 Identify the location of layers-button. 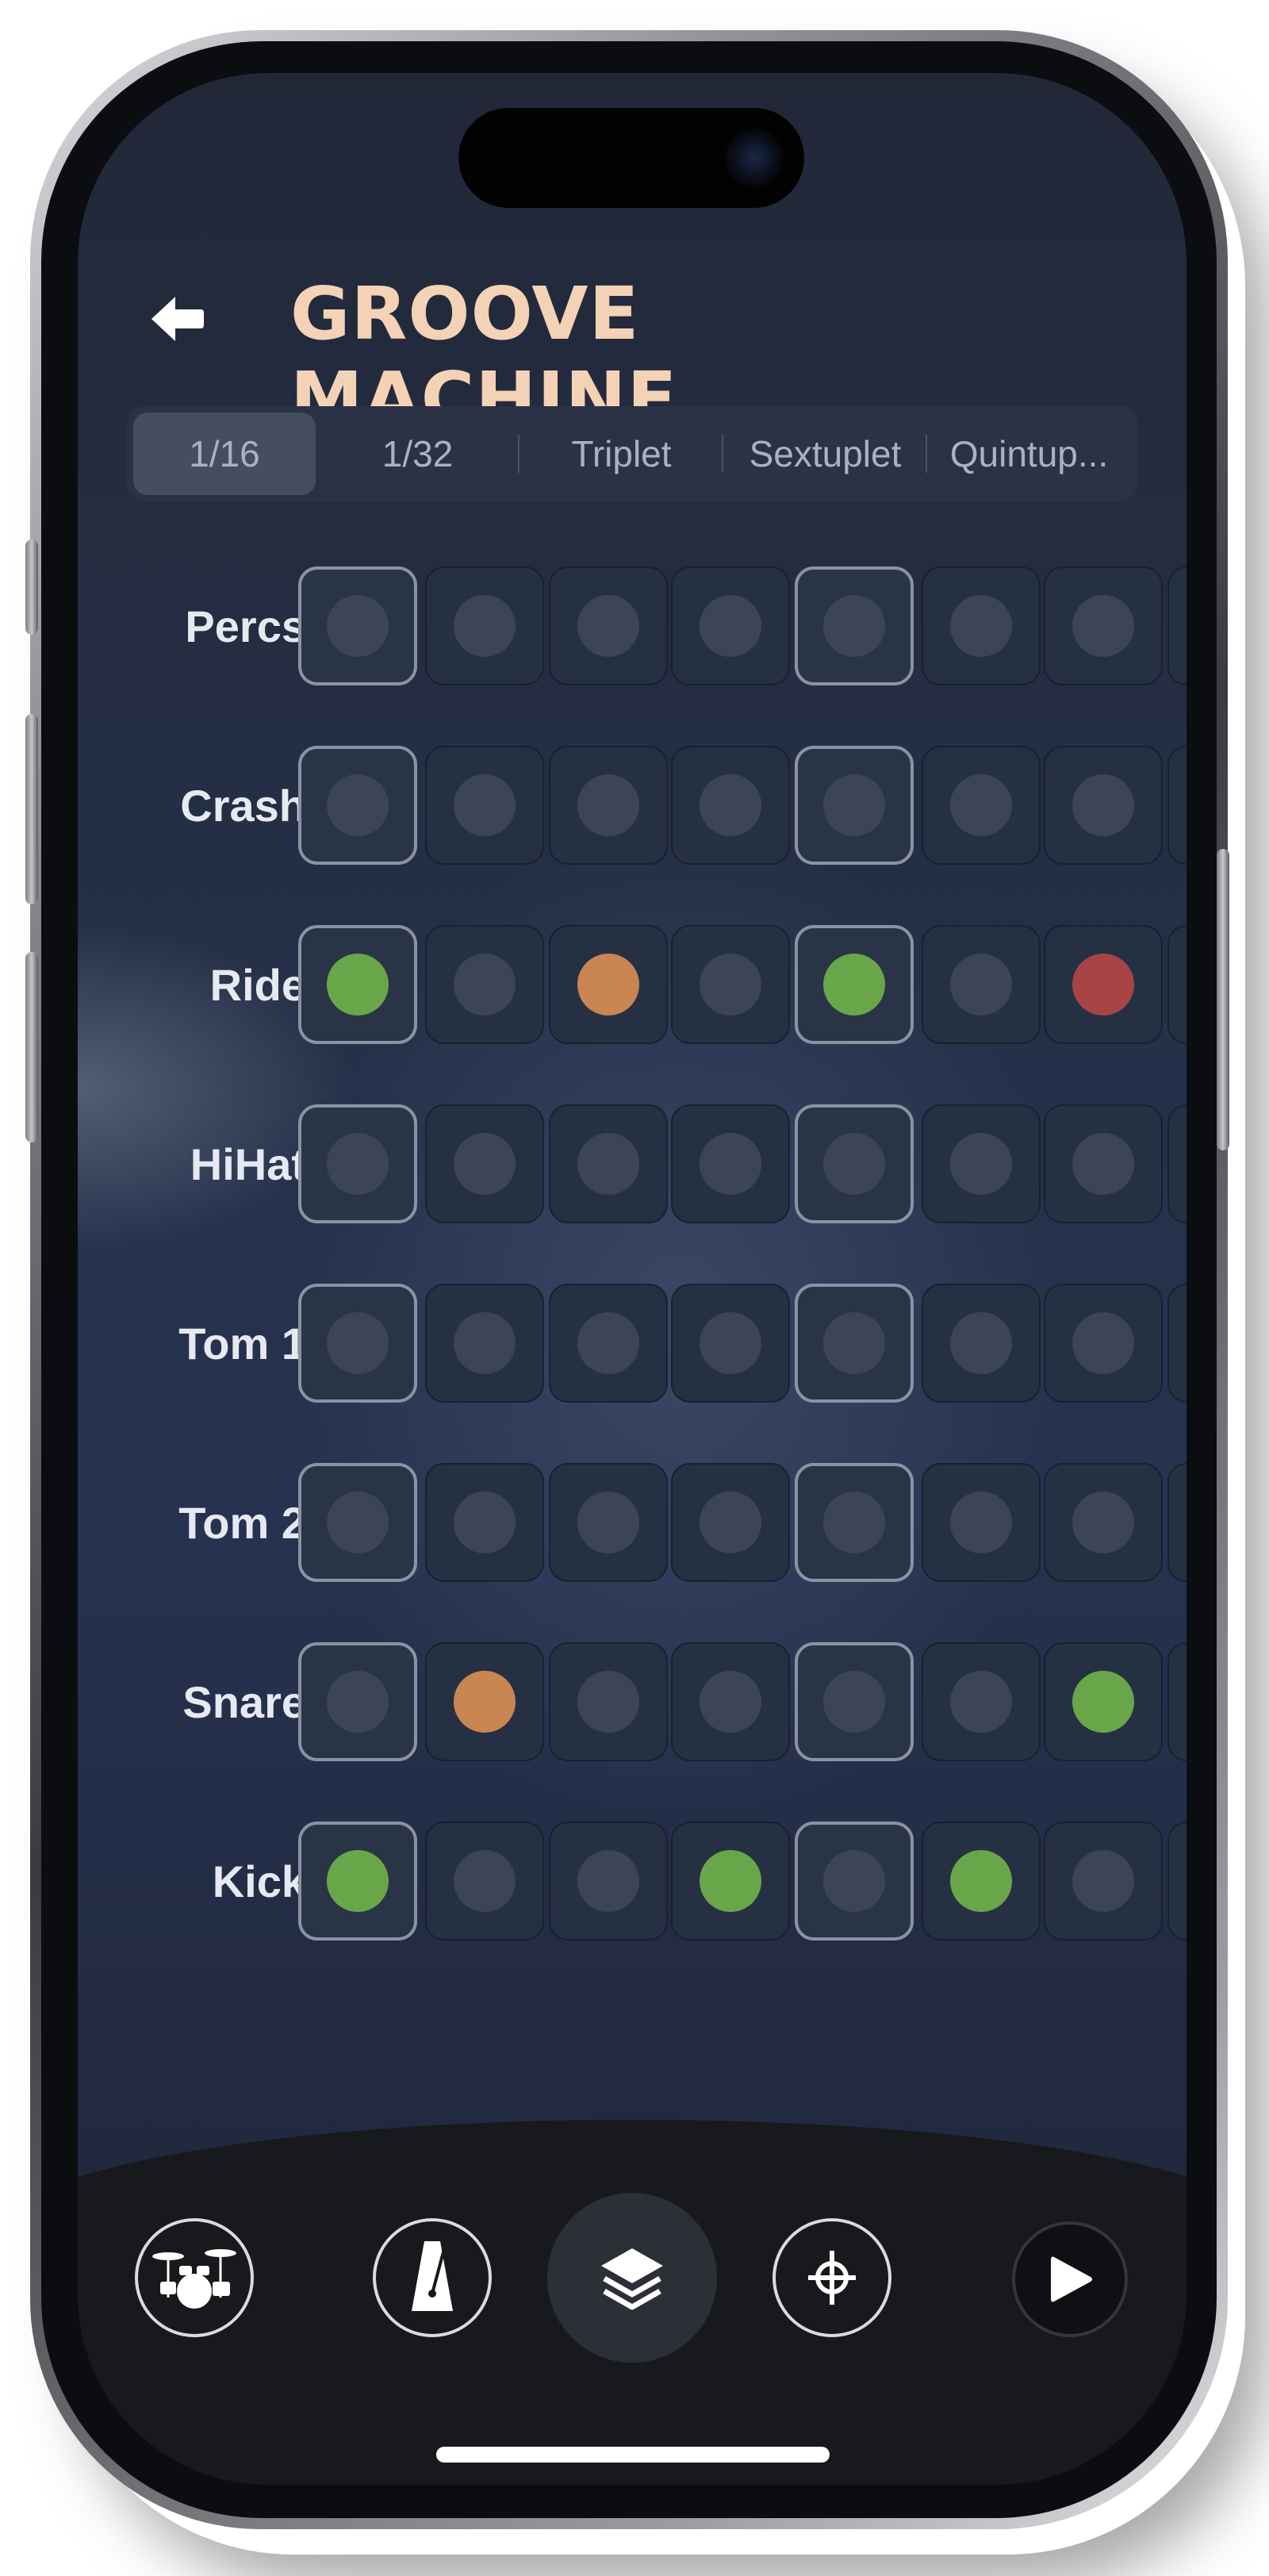
(632, 2278).